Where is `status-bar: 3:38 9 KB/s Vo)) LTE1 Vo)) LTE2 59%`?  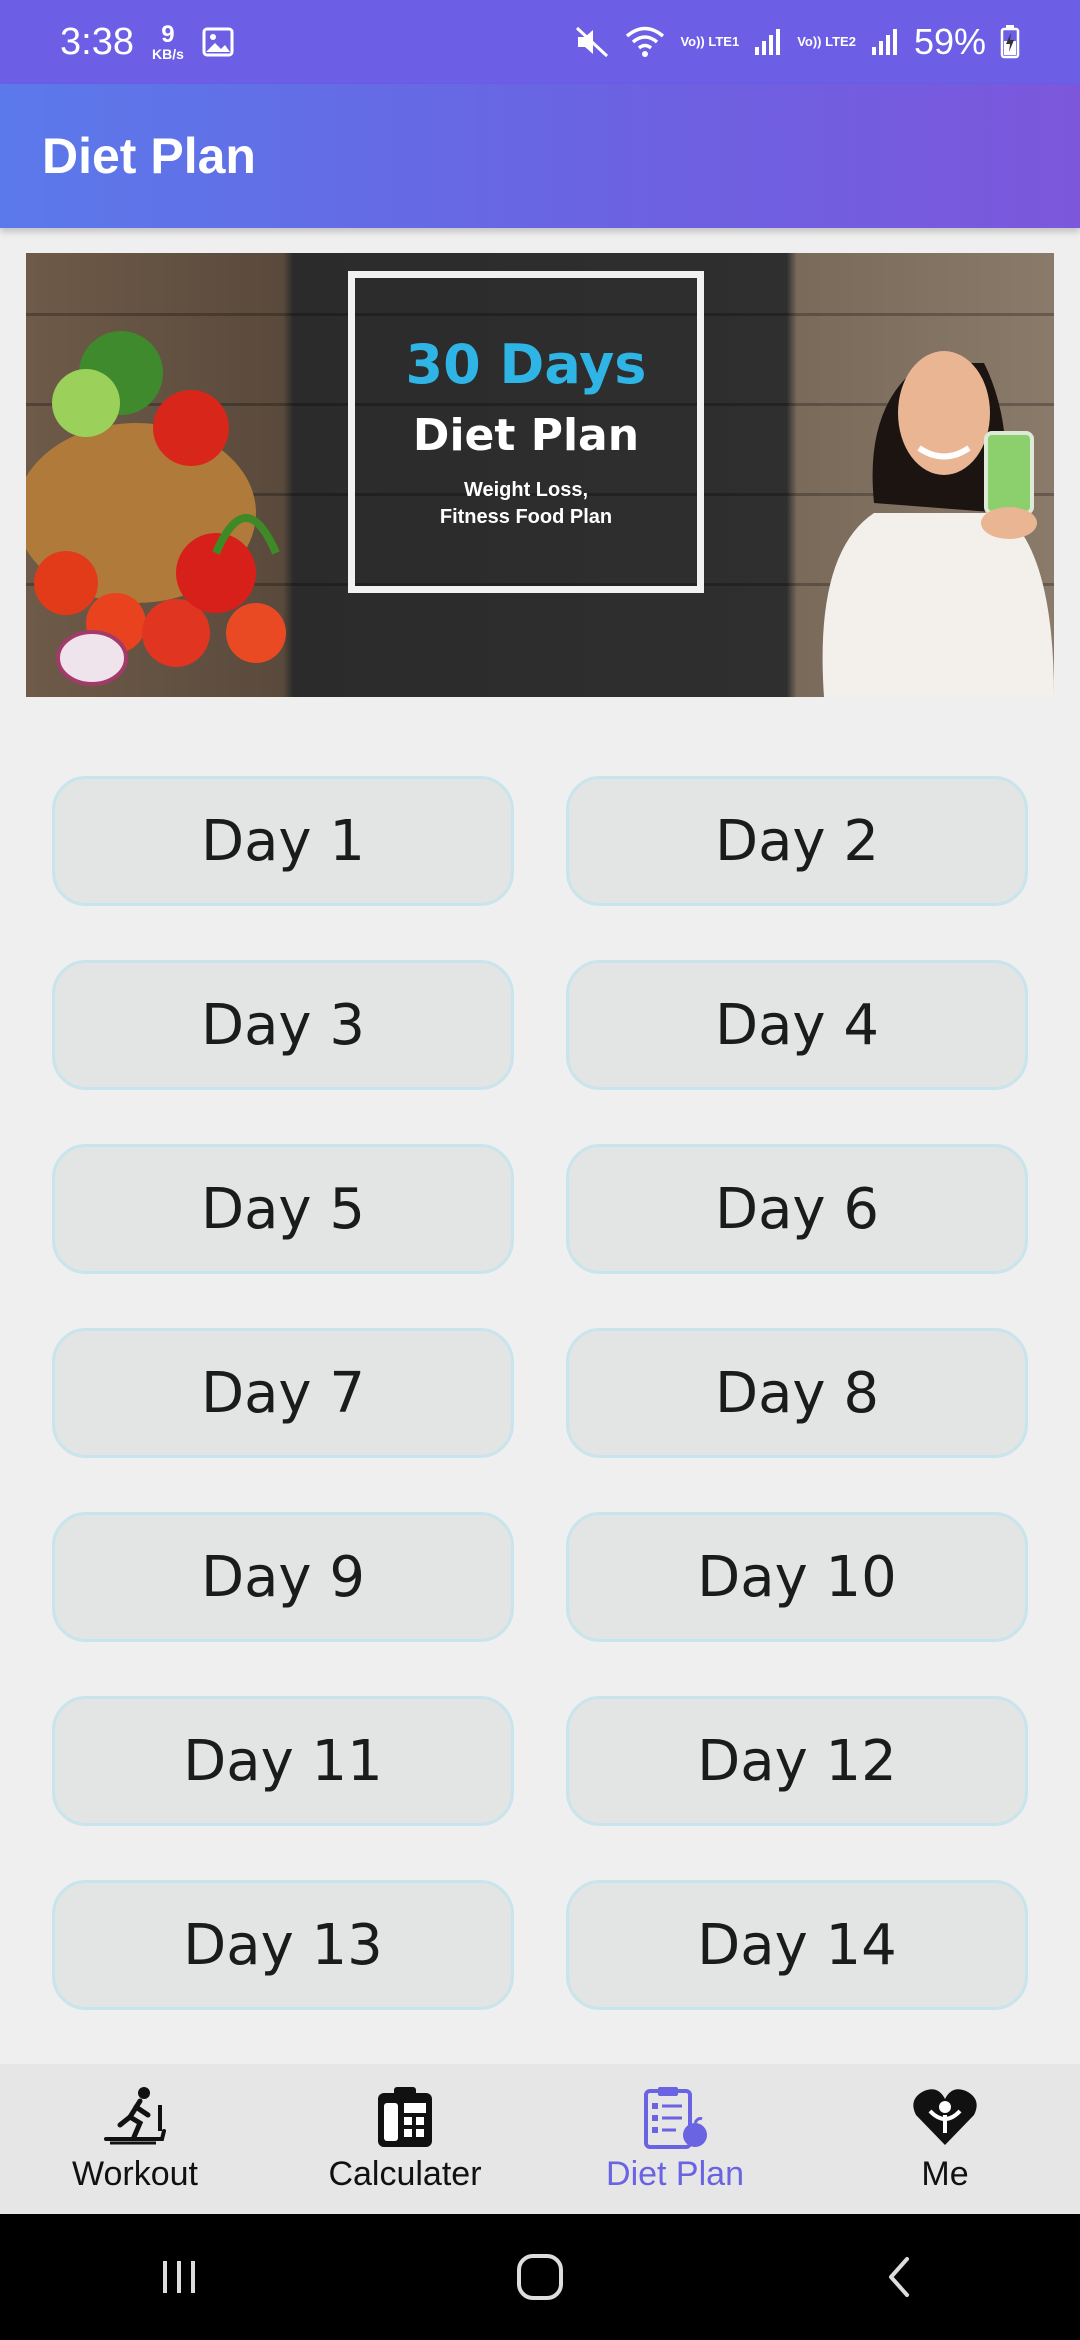 status-bar: 3:38 9 KB/s Vo)) LTE1 Vo)) LTE2 59% is located at coordinates (540, 42).